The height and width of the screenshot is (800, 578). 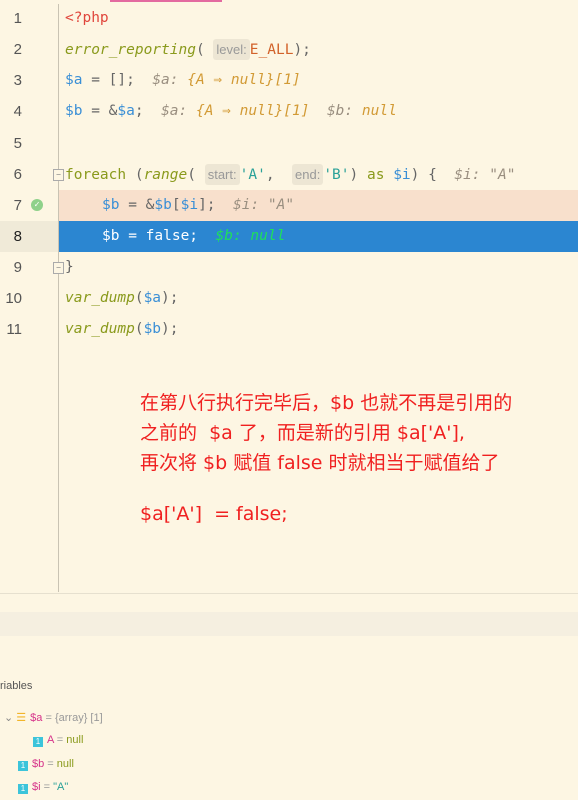 What do you see at coordinates (336, 175) in the screenshot?
I see `string: 'B'` at bounding box center [336, 175].